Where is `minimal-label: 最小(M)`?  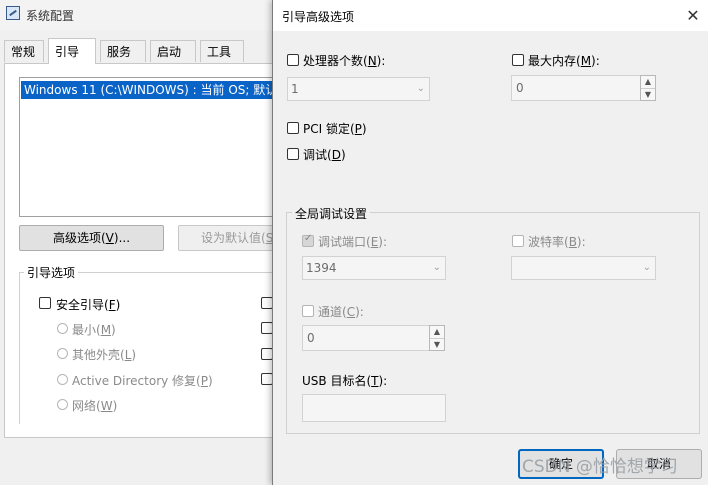
minimal-label: 最小(M) is located at coordinates (94, 329).